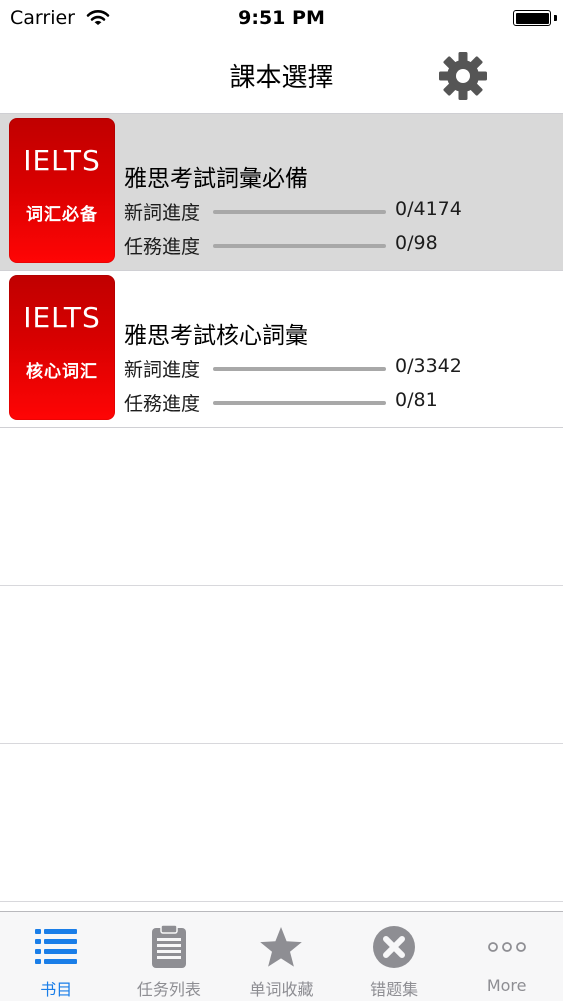  What do you see at coordinates (532, 18) in the screenshot?
I see `battery-icon` at bounding box center [532, 18].